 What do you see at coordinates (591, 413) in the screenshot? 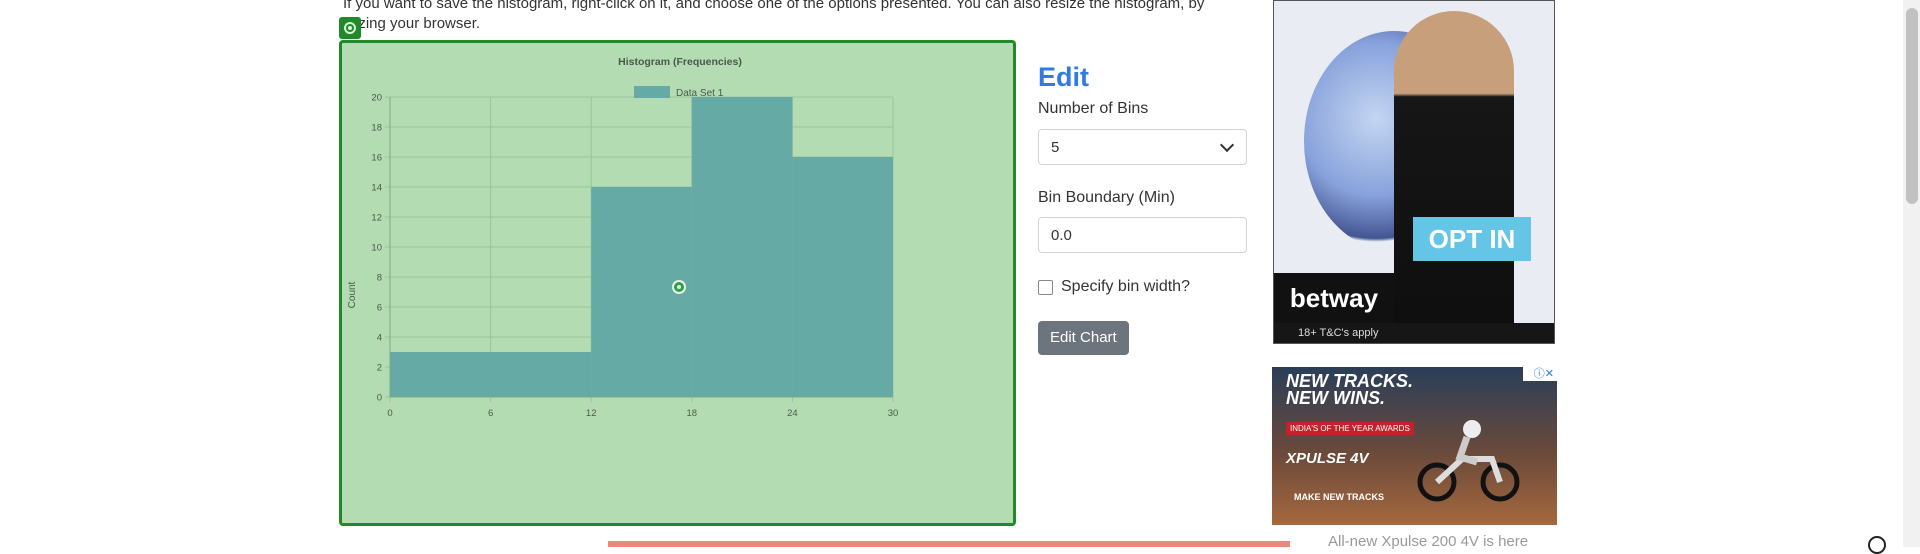
I see `x-tick-label: 12` at bounding box center [591, 413].